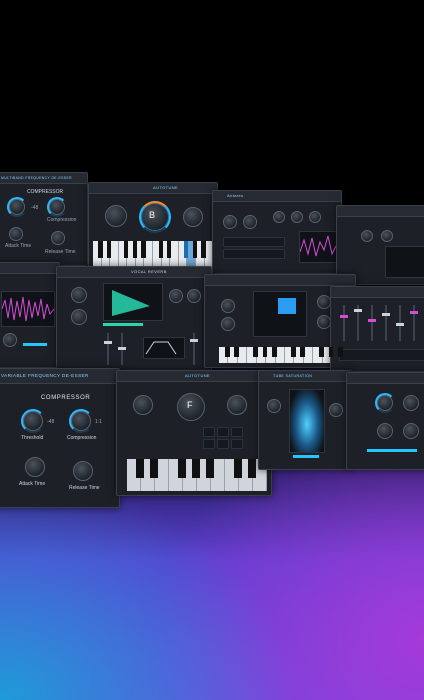 Image resolution: width=424 pixels, height=700 pixels. Describe the element at coordinates (385, 421) in the screenshot. I see `eq-panel-right` at that location.